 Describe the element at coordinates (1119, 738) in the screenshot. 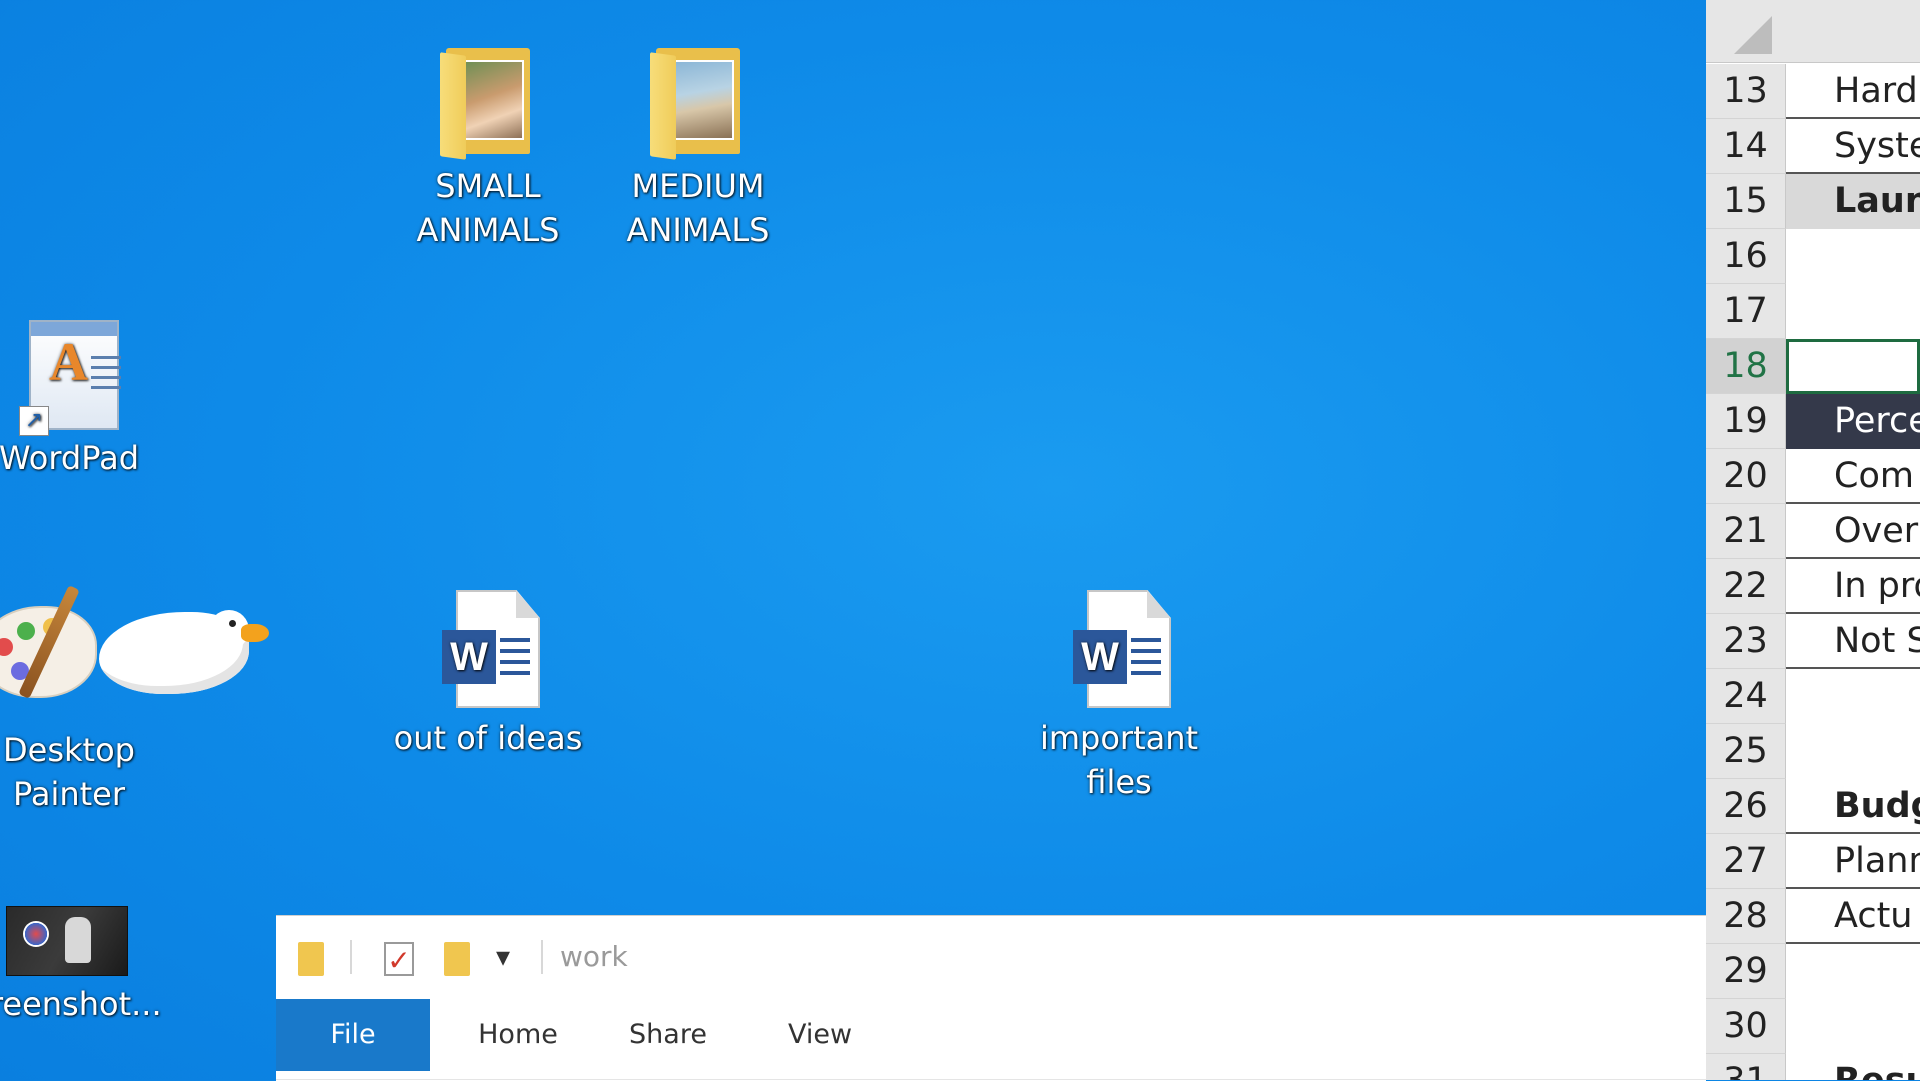

I see `important-files-label-1: important` at that location.